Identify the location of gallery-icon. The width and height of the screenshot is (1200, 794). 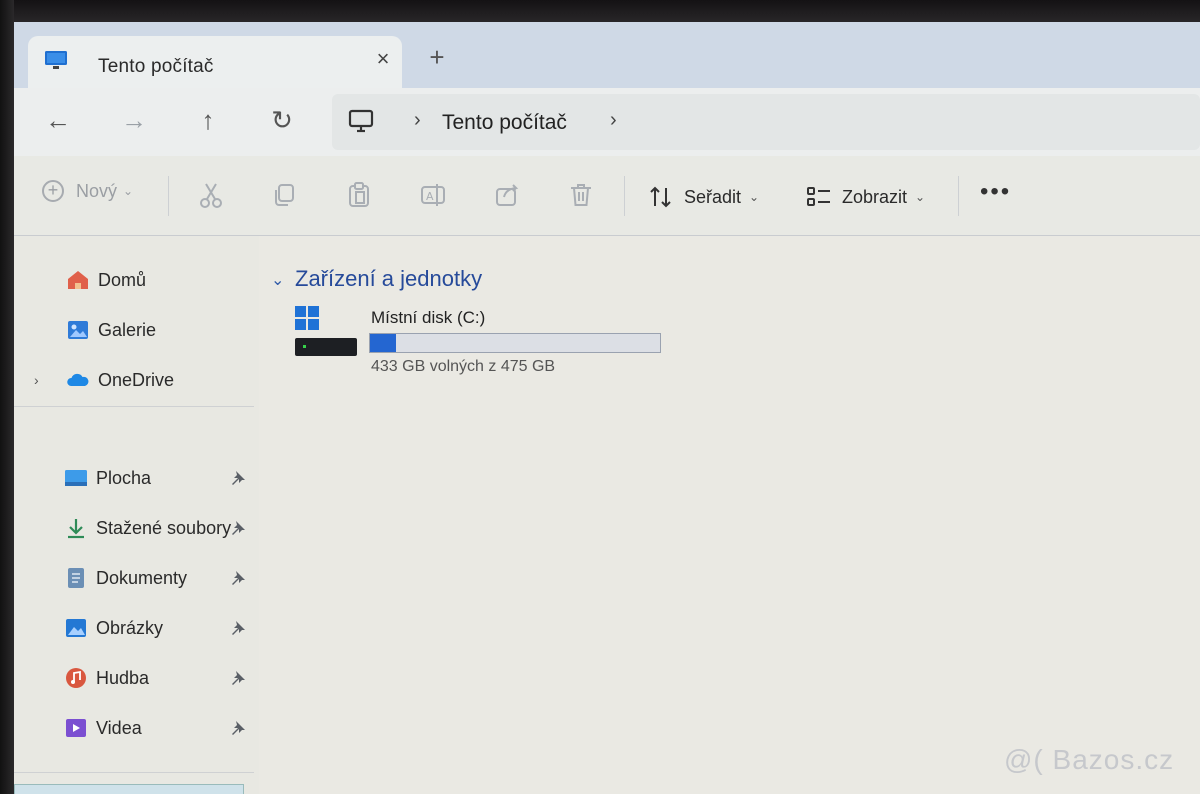
(78, 330).